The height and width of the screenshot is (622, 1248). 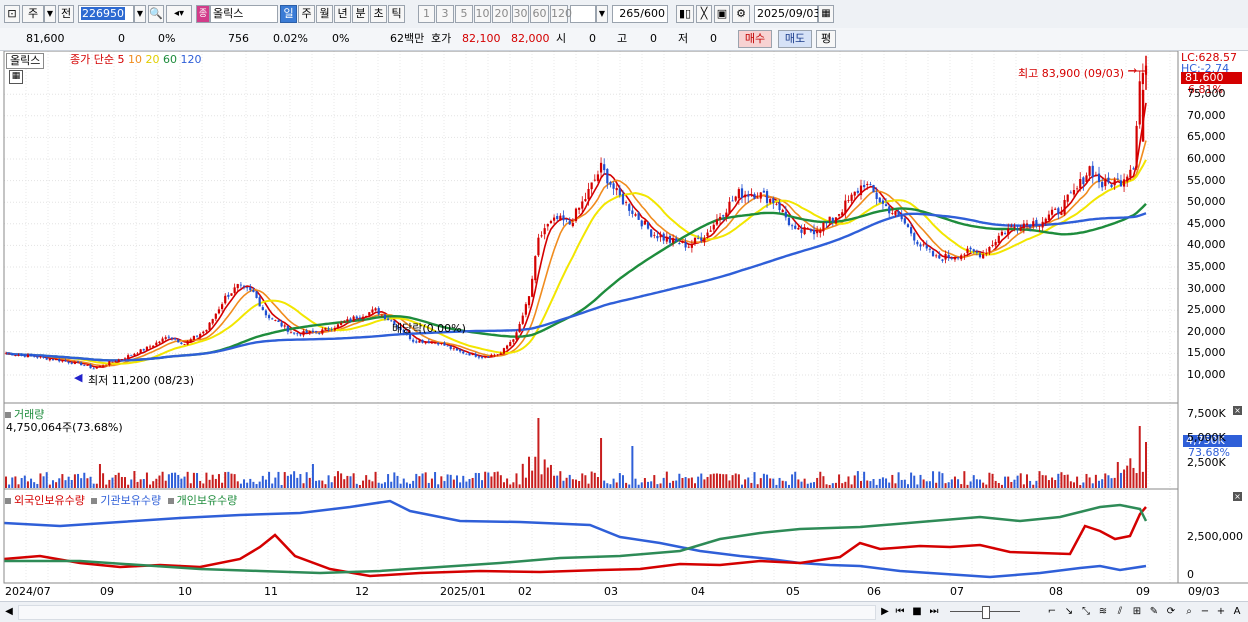 What do you see at coordinates (464, 14) in the screenshot?
I see `interval-button: 5` at bounding box center [464, 14].